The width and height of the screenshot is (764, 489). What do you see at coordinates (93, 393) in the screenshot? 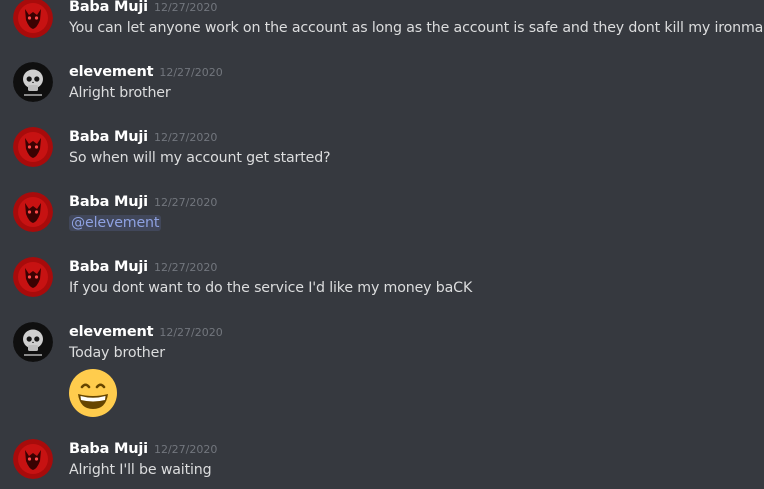
I see `grinning-face-emoji-icon` at bounding box center [93, 393].